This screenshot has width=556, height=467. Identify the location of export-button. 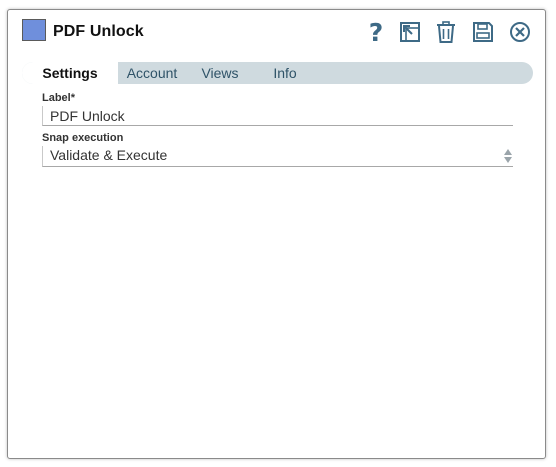
(410, 32).